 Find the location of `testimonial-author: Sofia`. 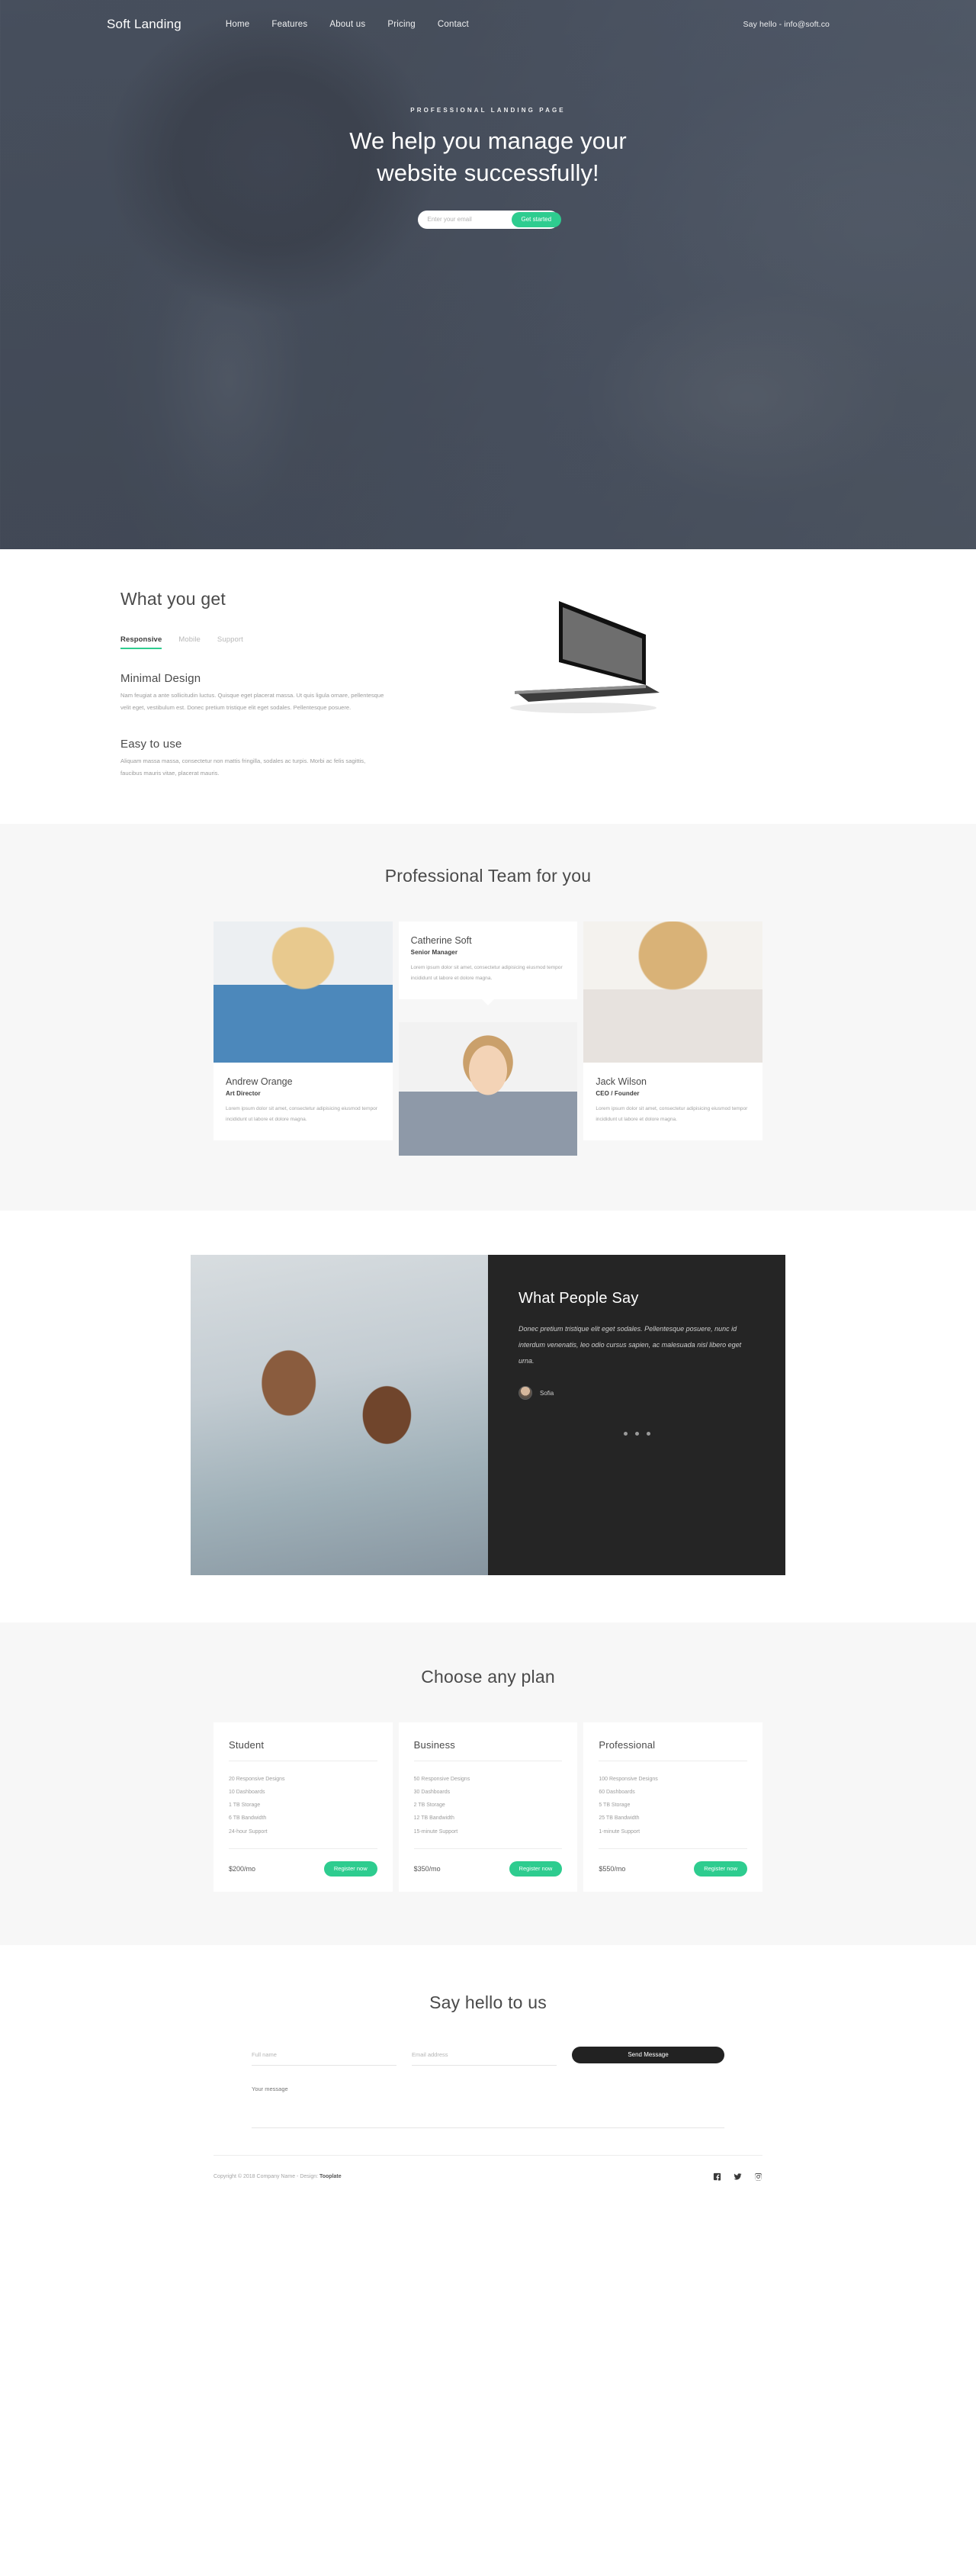

testimonial-author: Sofia is located at coordinates (636, 1393).